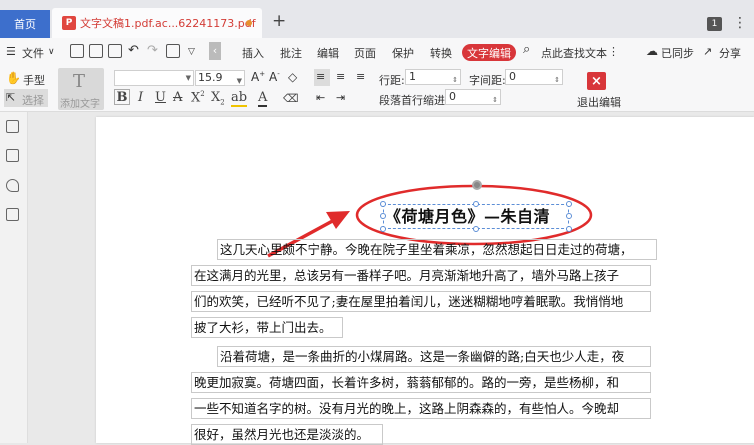 This screenshot has width=754, height=445. Describe the element at coordinates (96, 51) in the screenshot. I see `open-folder-icon` at that location.